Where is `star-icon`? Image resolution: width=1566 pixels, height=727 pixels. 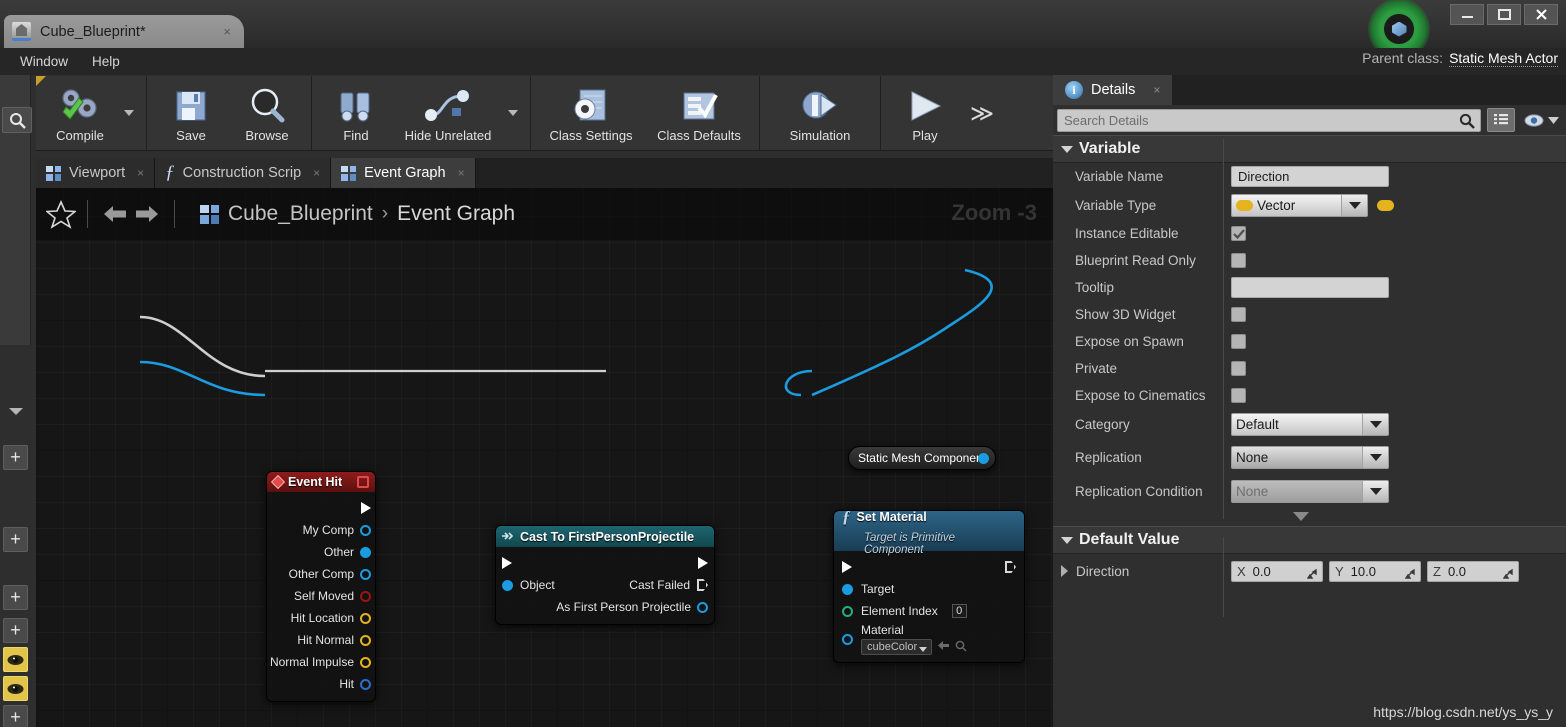
star-icon is located at coordinates (61, 214).